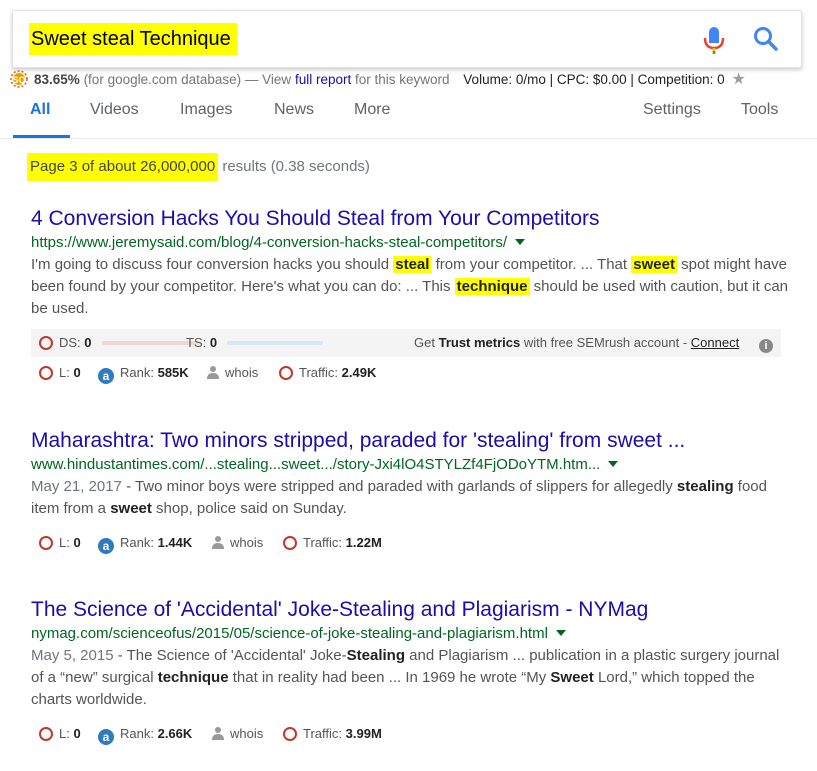  Describe the element at coordinates (406, 734) in the screenshot. I see `seoquake-metrics-bar: L: 0 a Rank: 2.66K whois Traffic: 3.99M` at that location.